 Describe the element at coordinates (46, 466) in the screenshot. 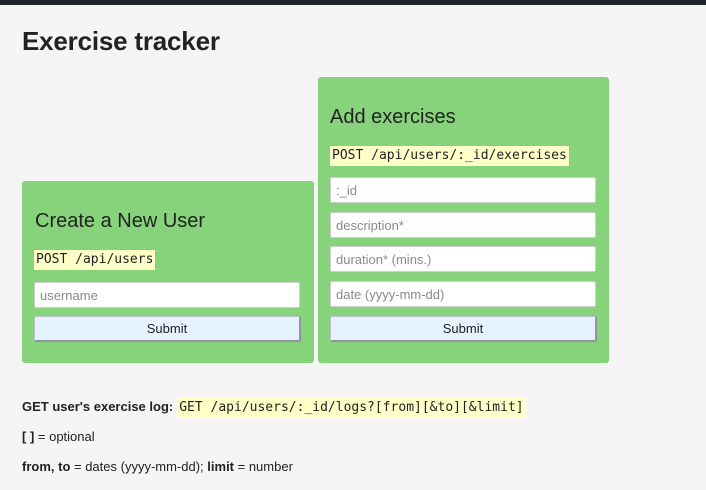

I see `from-to-label: from, to` at that location.